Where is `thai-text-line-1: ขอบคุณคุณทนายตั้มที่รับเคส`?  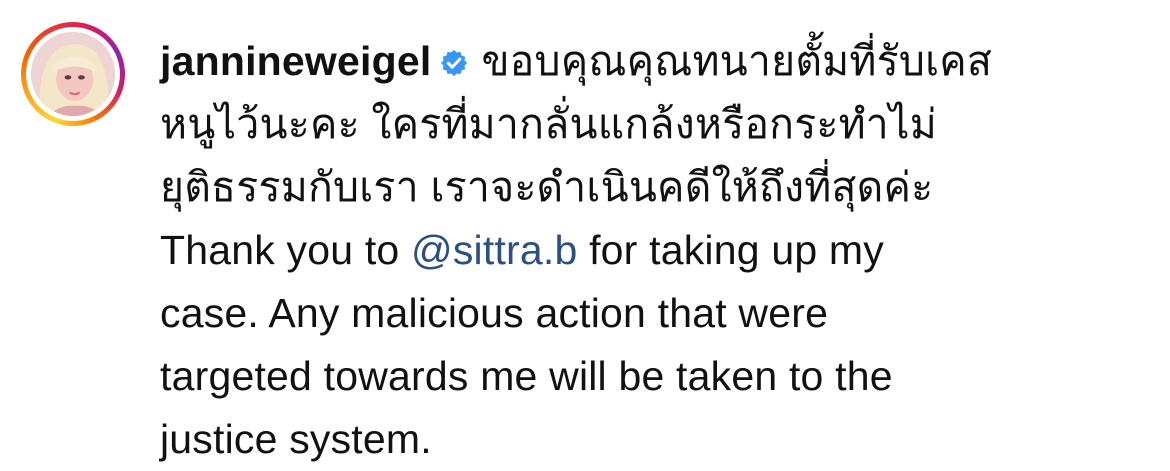 thai-text-line-1: ขอบคุณคุณทนายตั้มที่รับเคส is located at coordinates (737, 61).